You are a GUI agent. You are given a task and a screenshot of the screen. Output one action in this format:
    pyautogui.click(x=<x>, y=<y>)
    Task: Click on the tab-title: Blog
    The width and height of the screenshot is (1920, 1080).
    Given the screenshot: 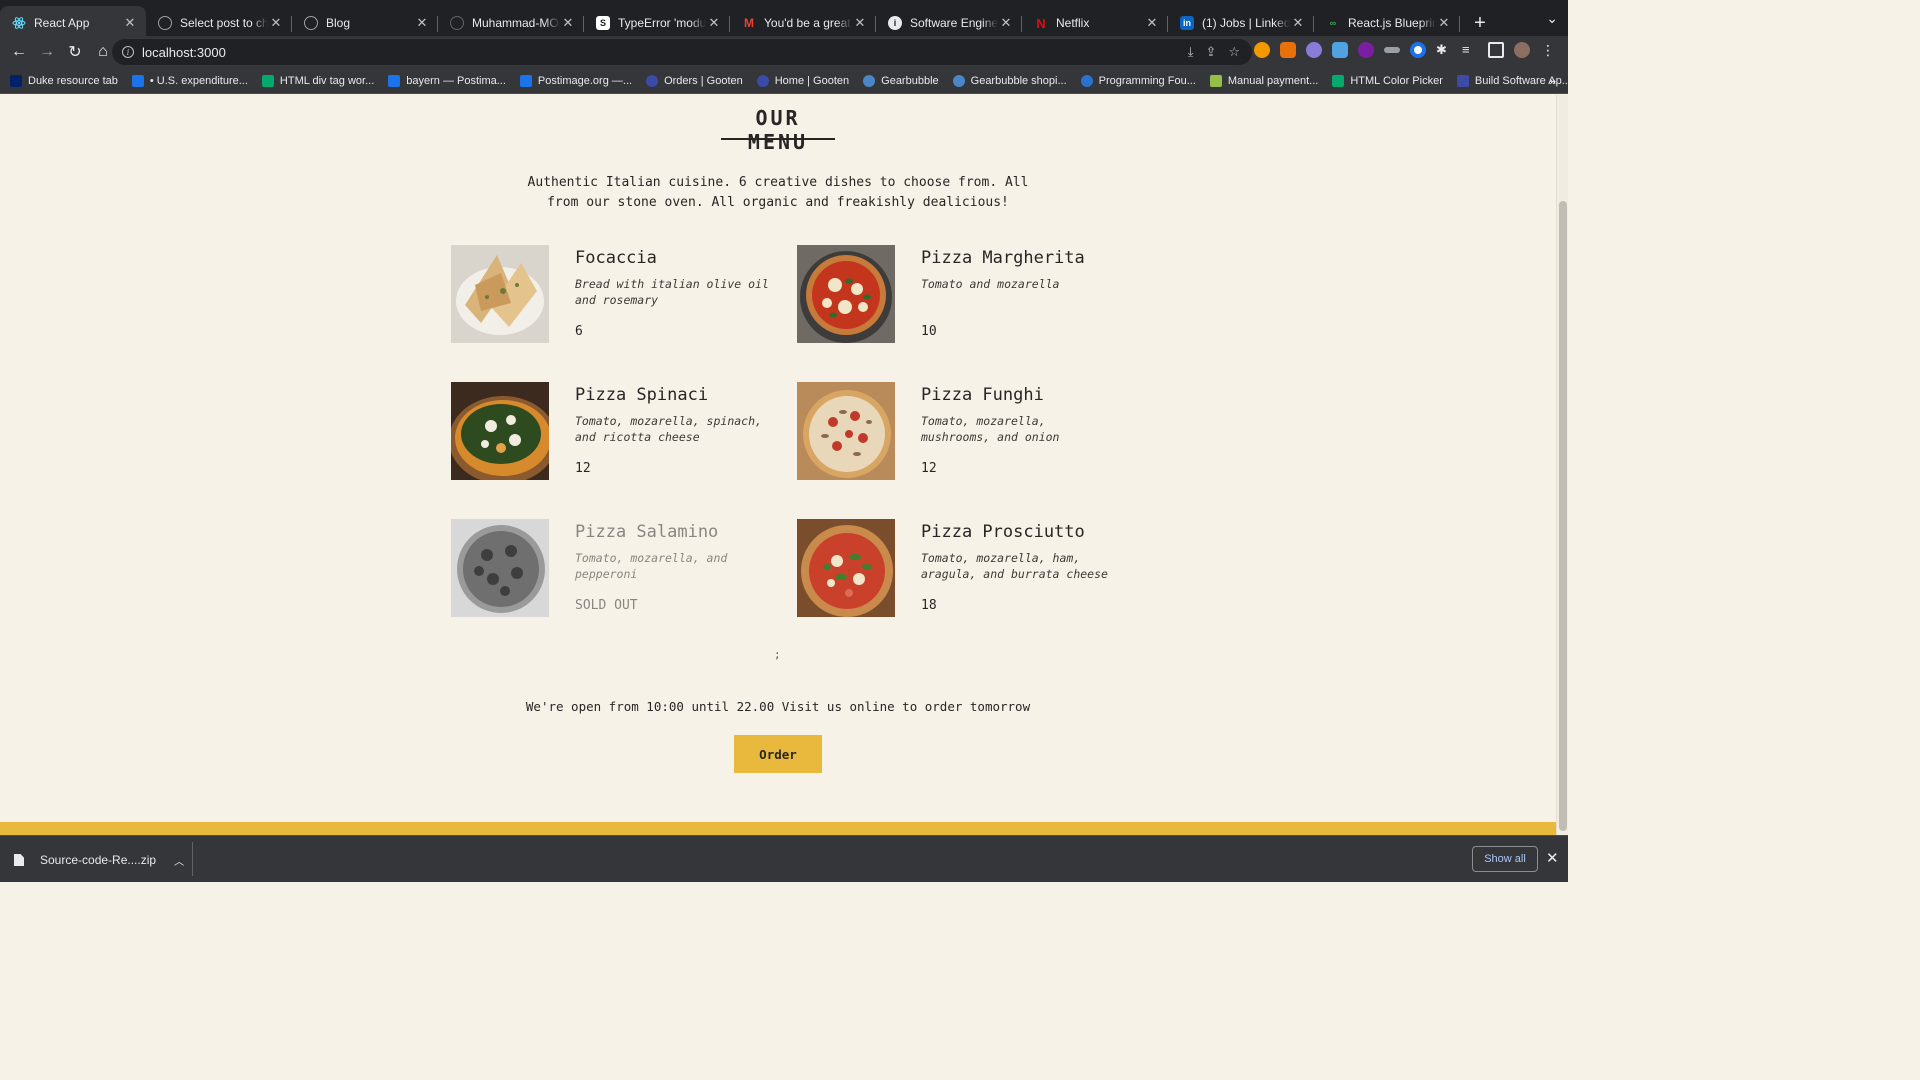 What is the action you would take?
    pyautogui.click(x=338, y=23)
    